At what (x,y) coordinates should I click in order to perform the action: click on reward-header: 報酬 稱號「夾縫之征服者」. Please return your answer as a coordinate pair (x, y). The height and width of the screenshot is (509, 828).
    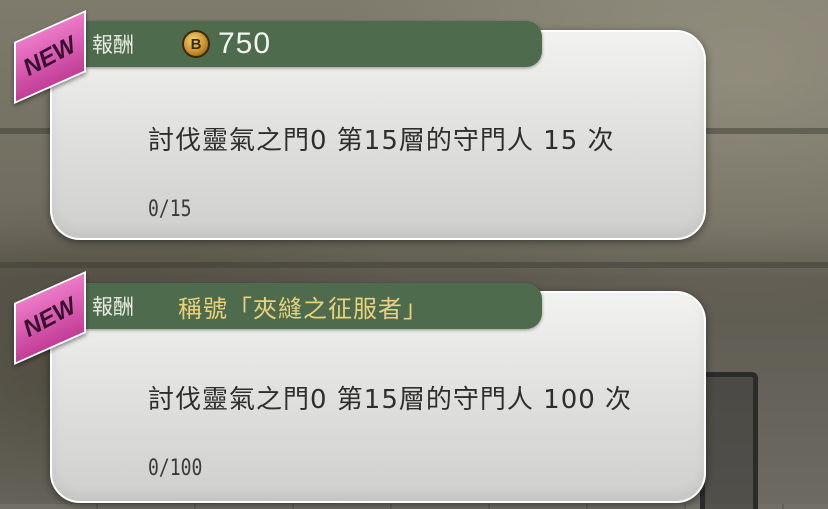
    Looking at the image, I should click on (310, 306).